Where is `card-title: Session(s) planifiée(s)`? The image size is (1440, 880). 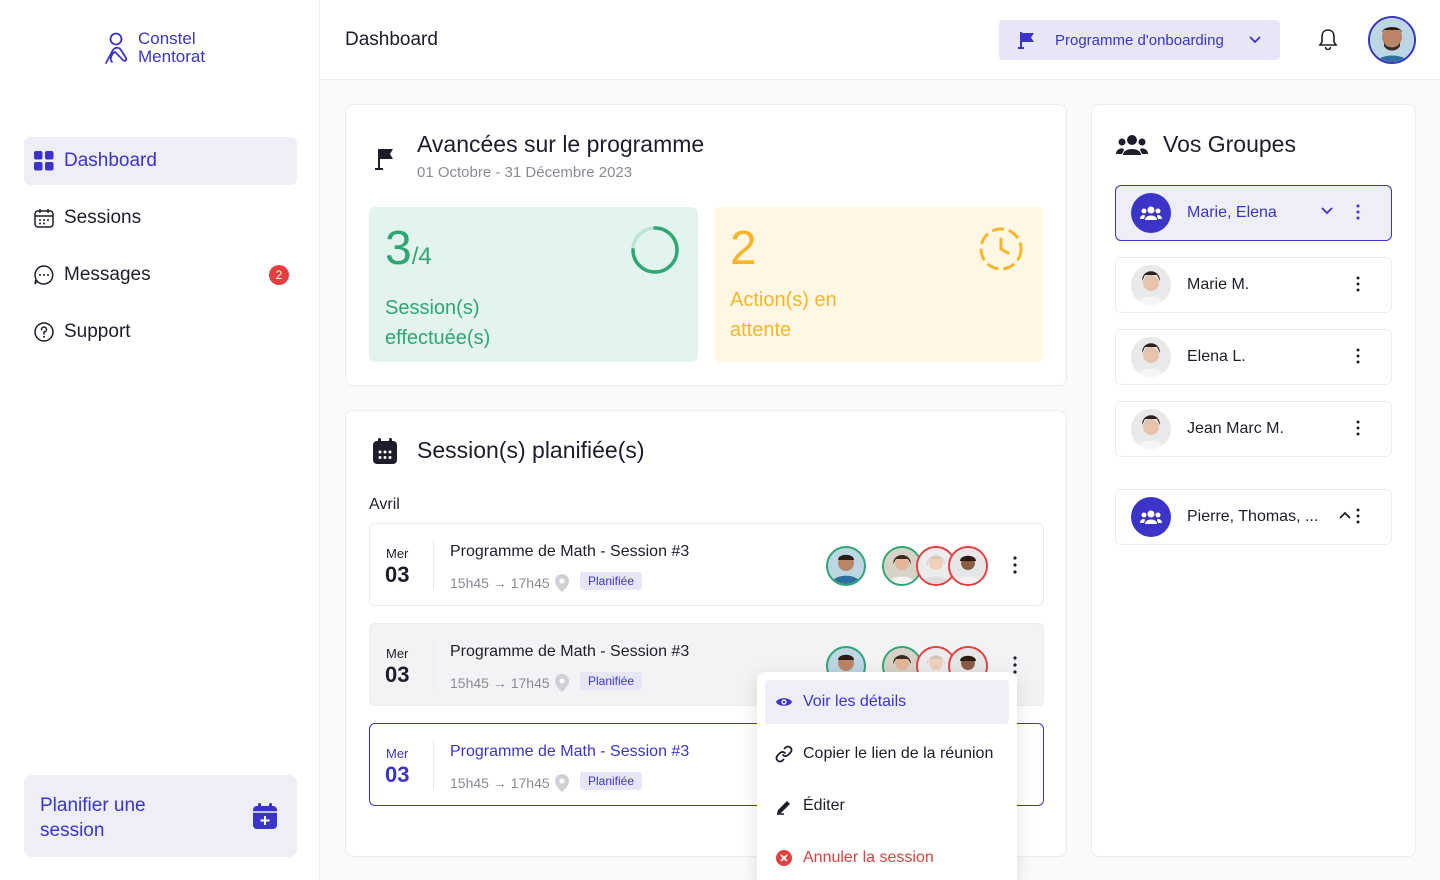 card-title: Session(s) planifiée(s) is located at coordinates (531, 450).